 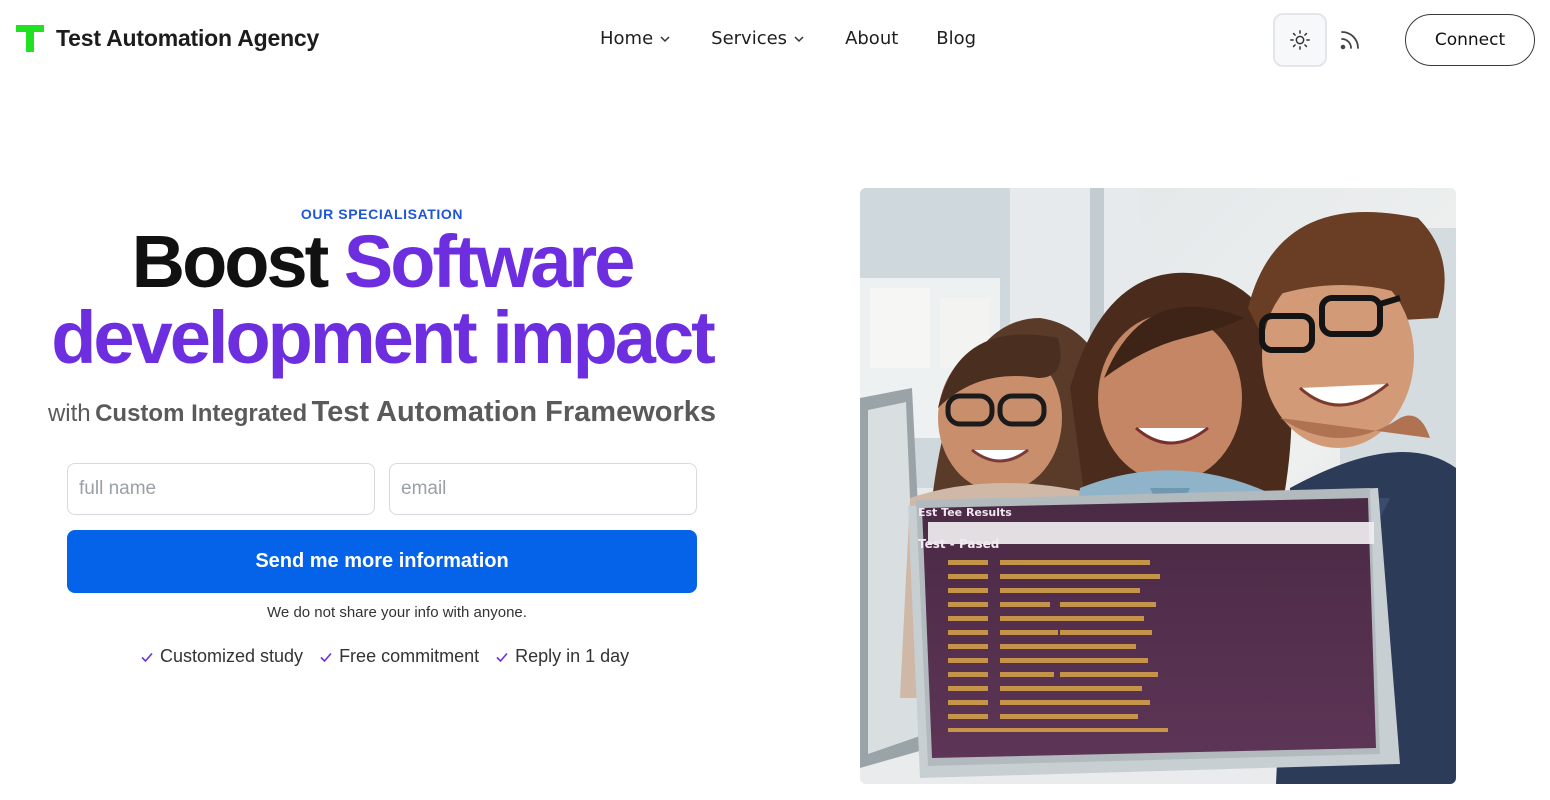 I want to click on main-nav: Home Services About Blog, so click(x=788, y=38).